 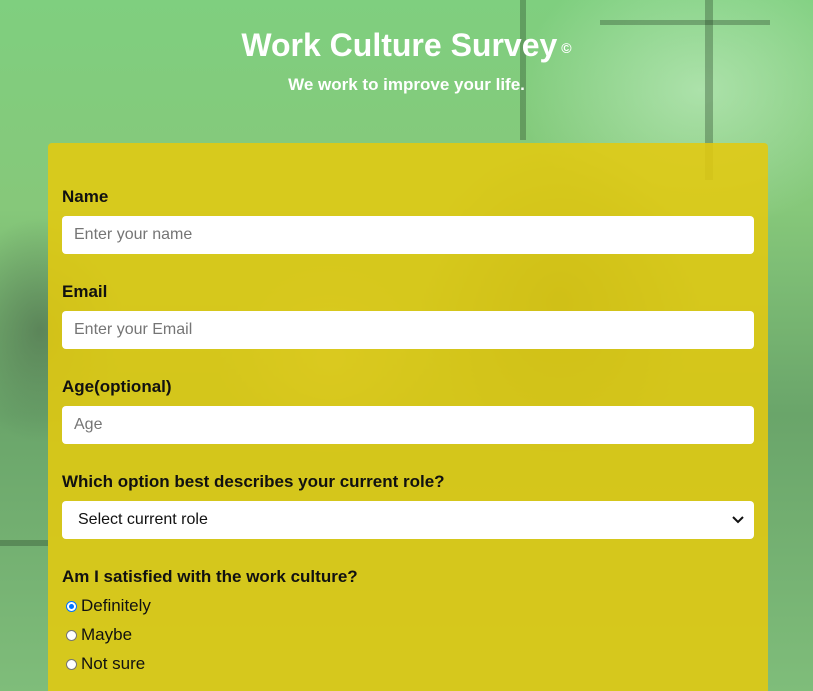 What do you see at coordinates (408, 235) in the screenshot?
I see `name-input` at bounding box center [408, 235].